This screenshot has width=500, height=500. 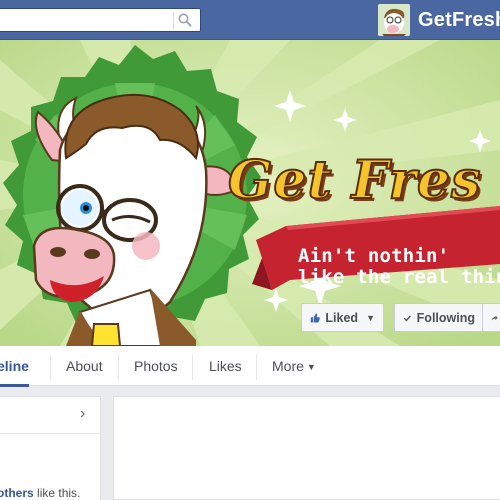 What do you see at coordinates (82, 414) in the screenshot?
I see `chevron-right-icon: ›` at bounding box center [82, 414].